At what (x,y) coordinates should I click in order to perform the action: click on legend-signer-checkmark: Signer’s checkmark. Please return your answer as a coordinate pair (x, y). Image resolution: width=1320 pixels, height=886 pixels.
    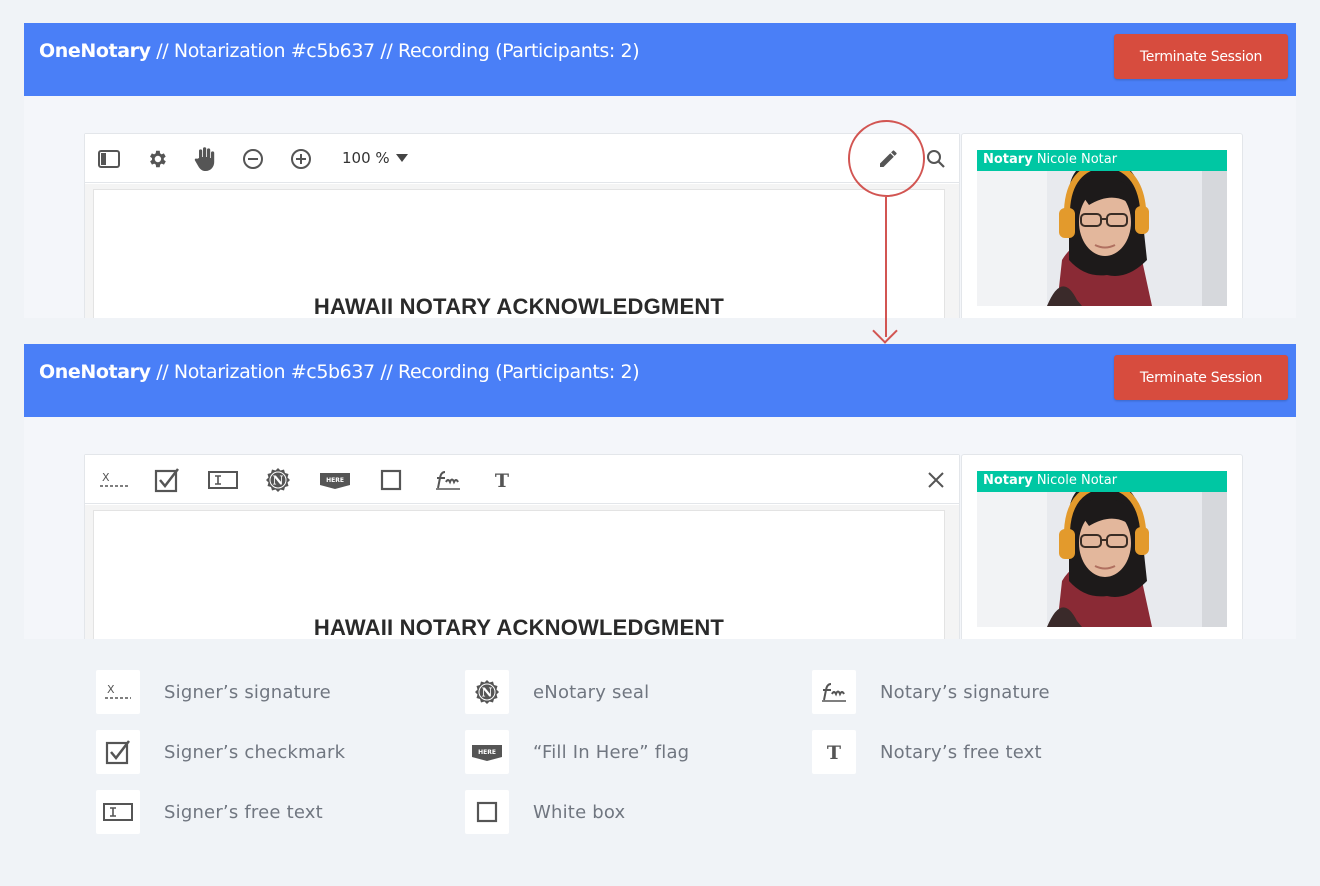
    Looking at the image, I should click on (220, 752).